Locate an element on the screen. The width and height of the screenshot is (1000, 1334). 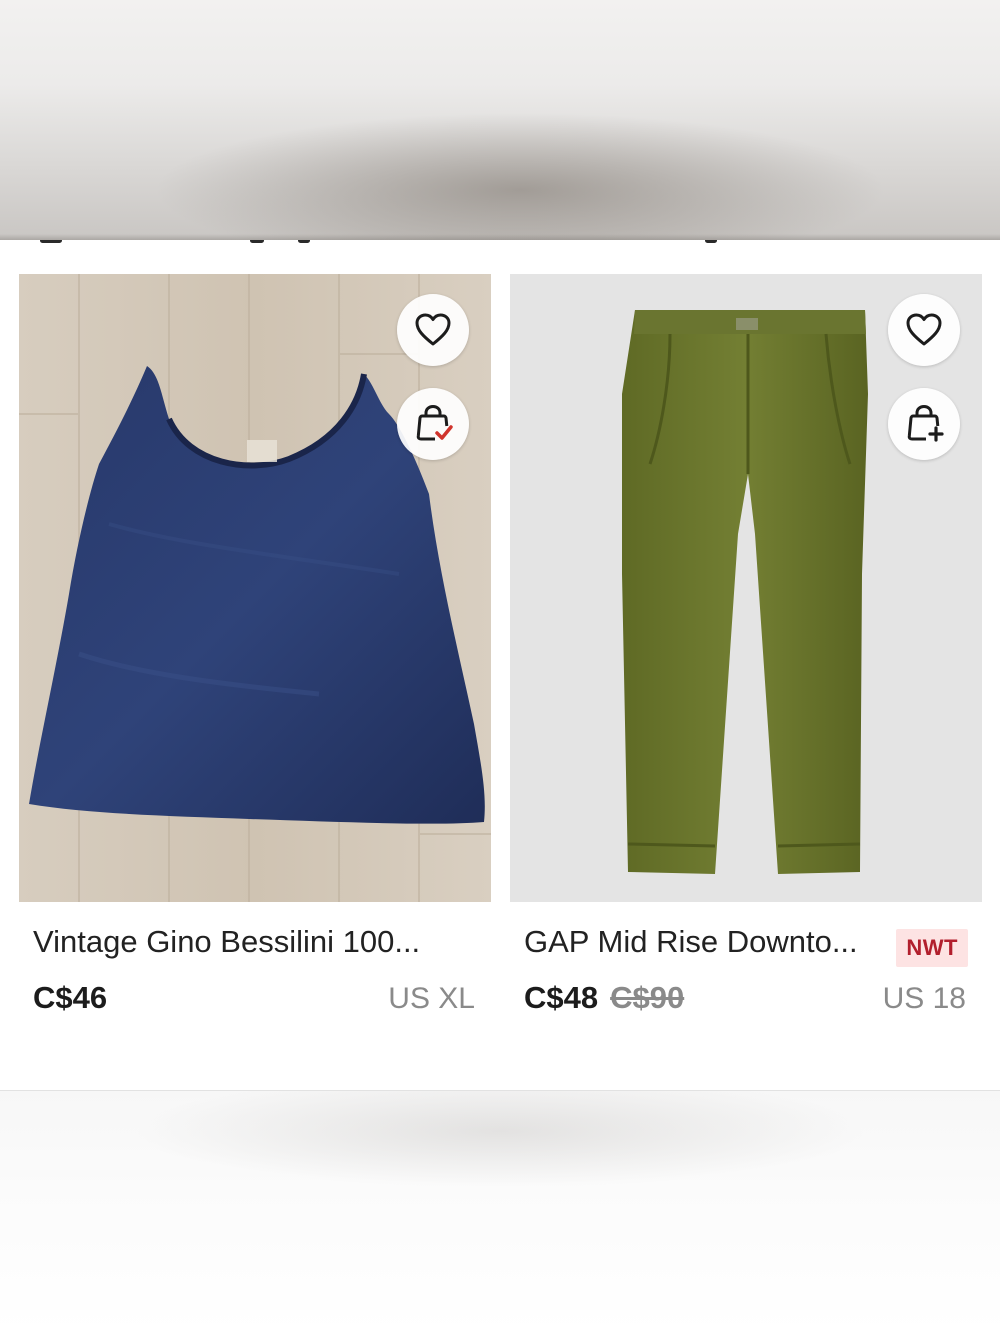
original-price: C$90 is located at coordinates (647, 997).